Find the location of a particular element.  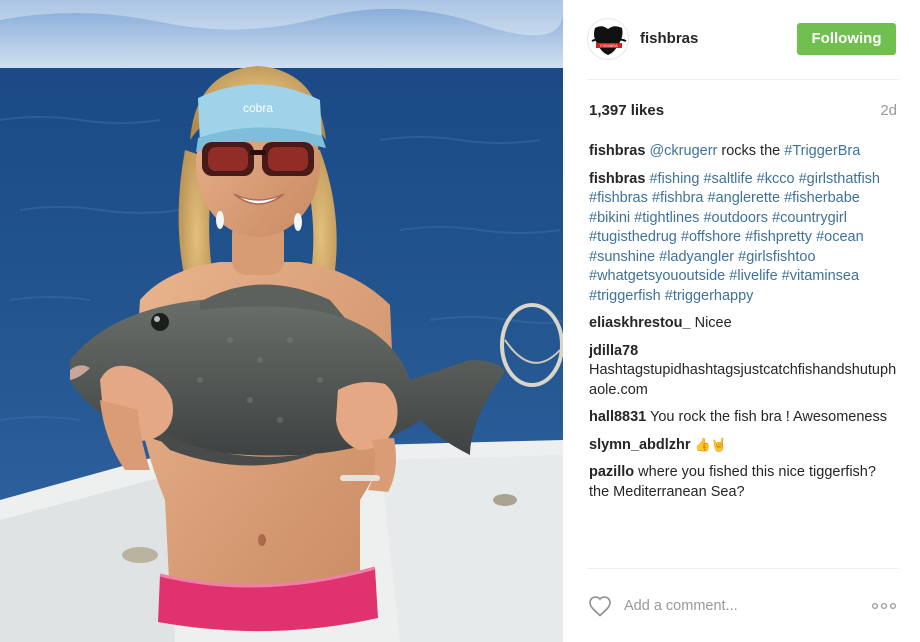

hashtag-link: #fishpretty is located at coordinates (778, 237).